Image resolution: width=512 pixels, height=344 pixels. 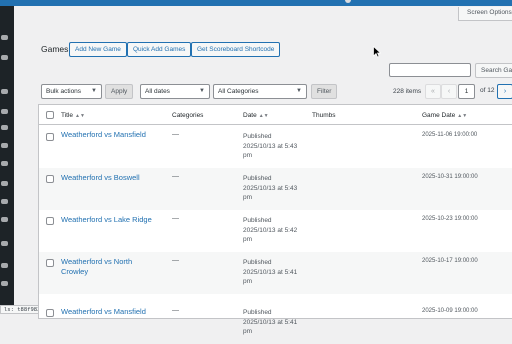 I want to click on categories-select: All Categories ▼, so click(x=260, y=91).